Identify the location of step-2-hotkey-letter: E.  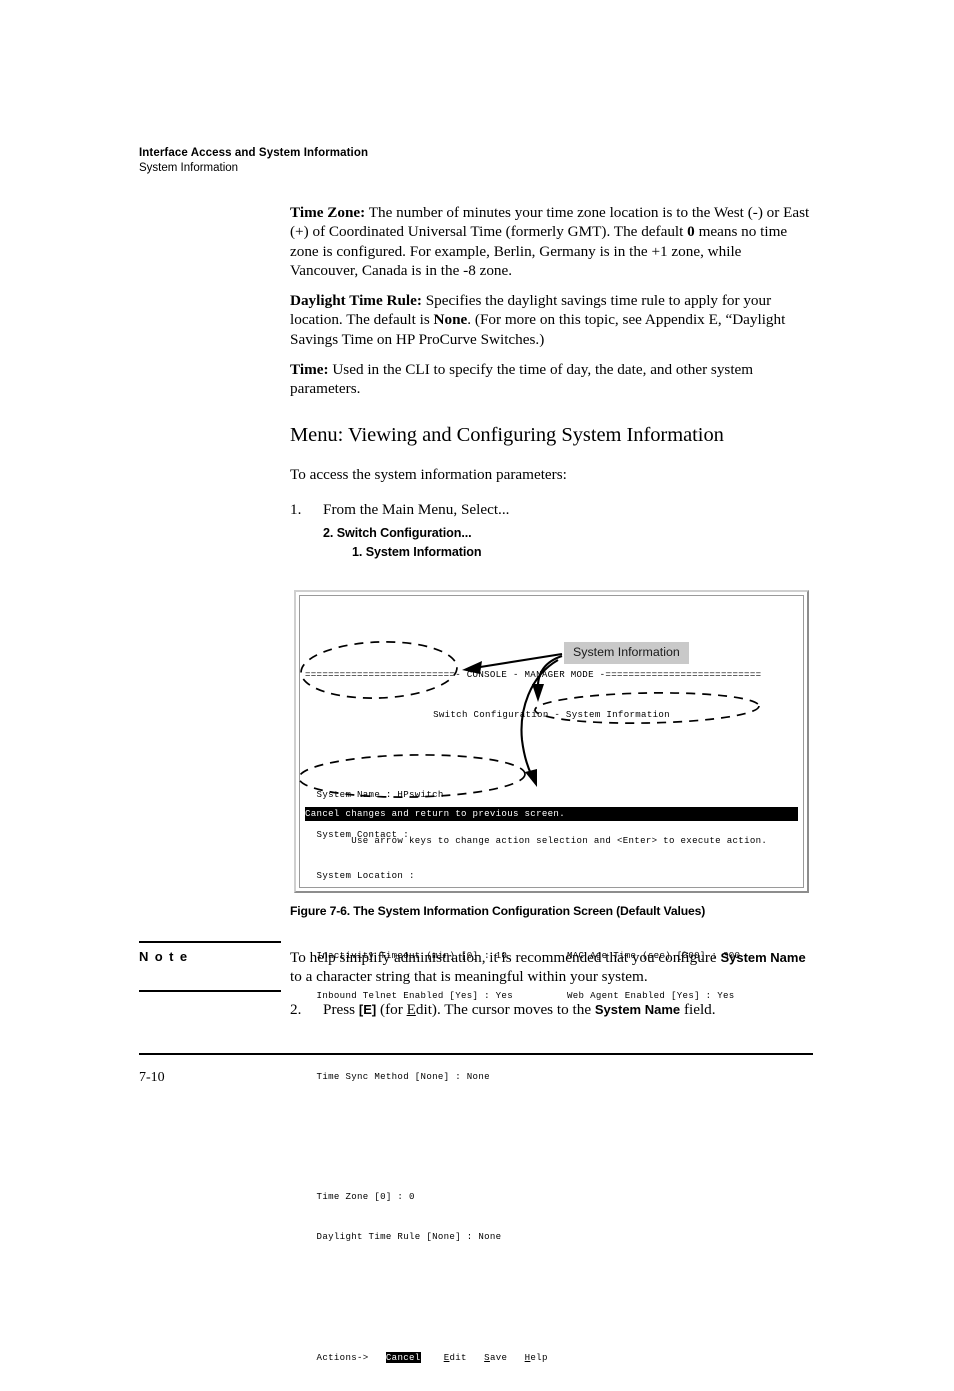
(411, 1009).